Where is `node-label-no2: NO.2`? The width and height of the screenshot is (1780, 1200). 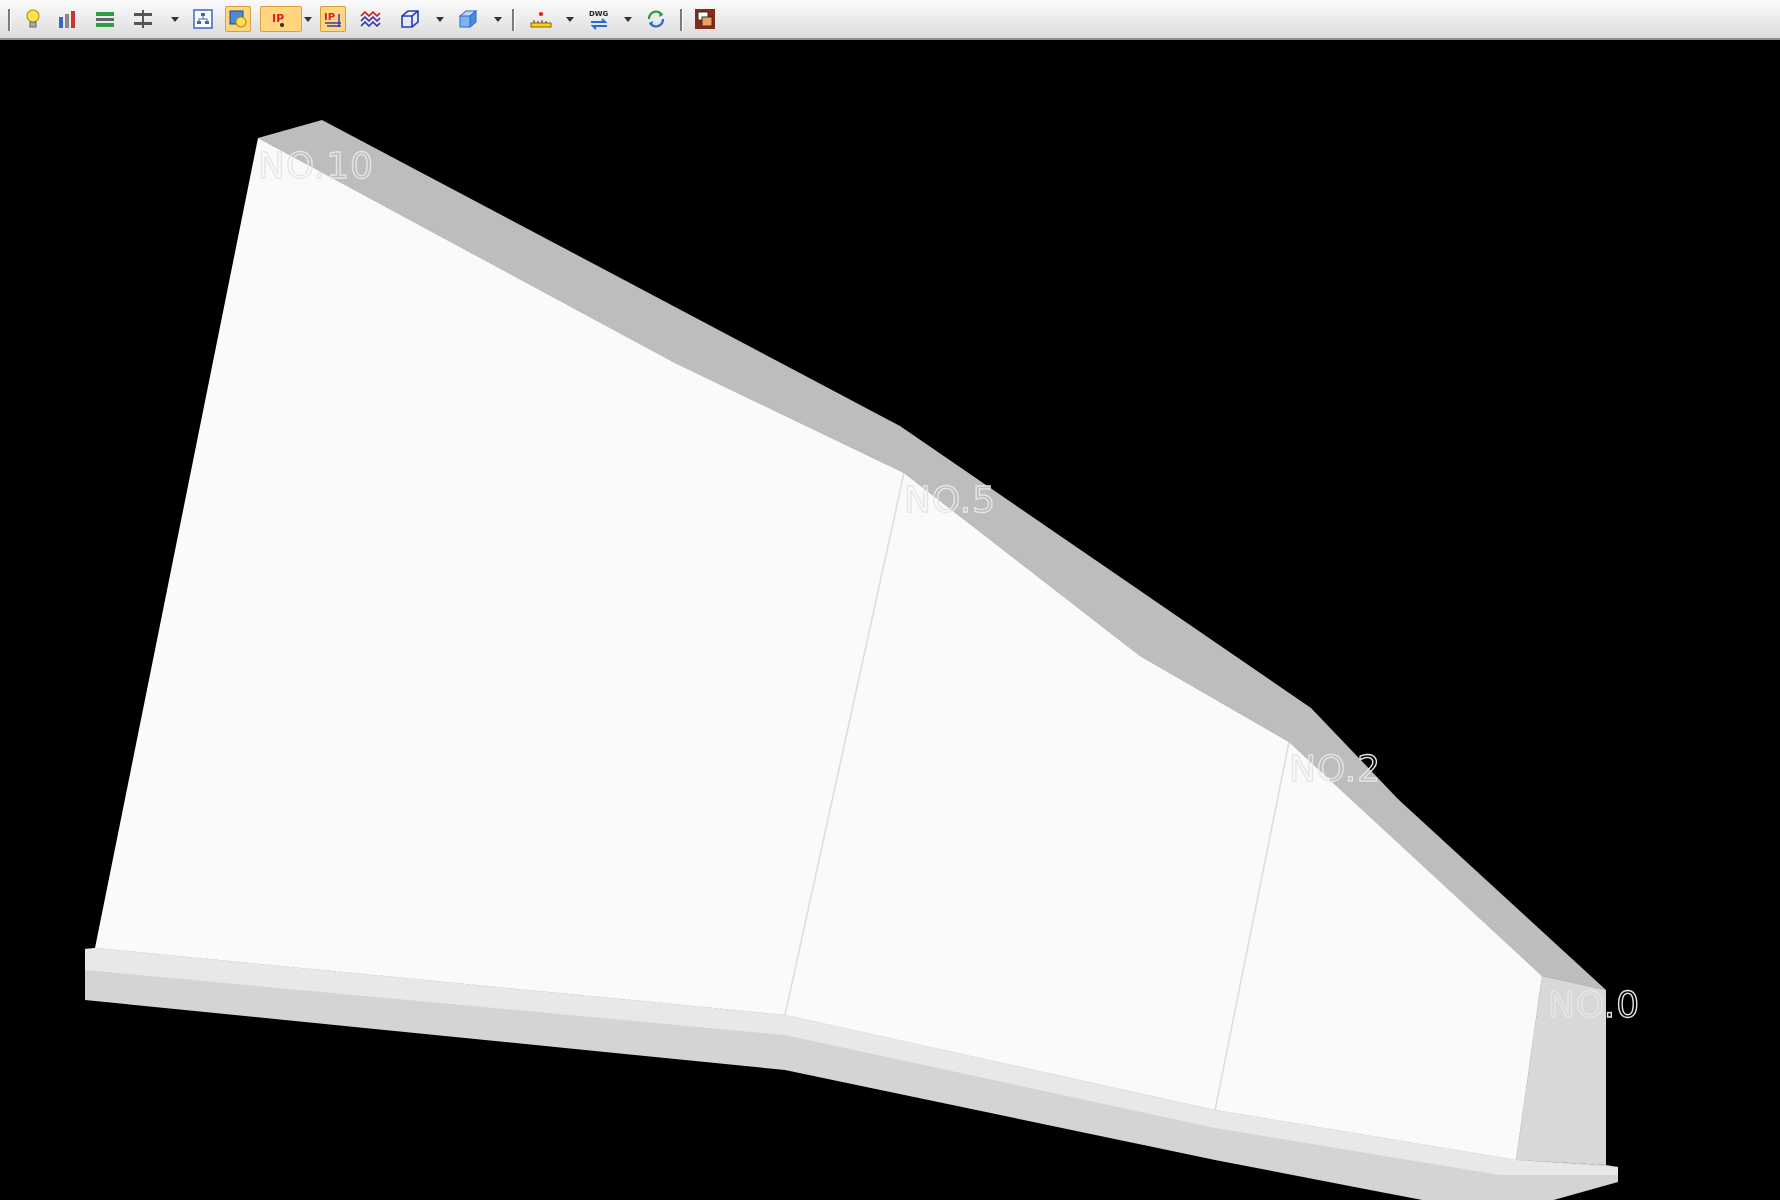 node-label-no2: NO.2 is located at coordinates (1335, 769).